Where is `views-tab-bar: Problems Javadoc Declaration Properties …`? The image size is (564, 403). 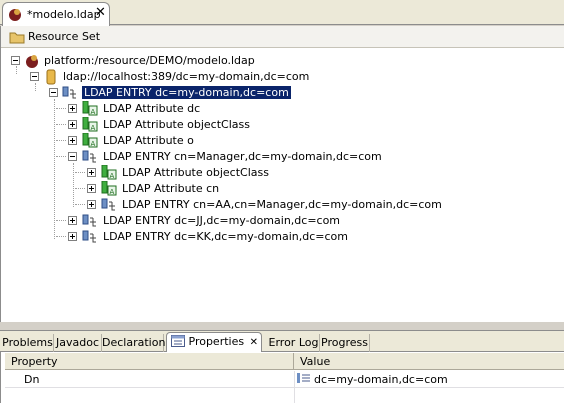
views-tab-bar: Problems Javadoc Declaration Properties … is located at coordinates (282, 341).